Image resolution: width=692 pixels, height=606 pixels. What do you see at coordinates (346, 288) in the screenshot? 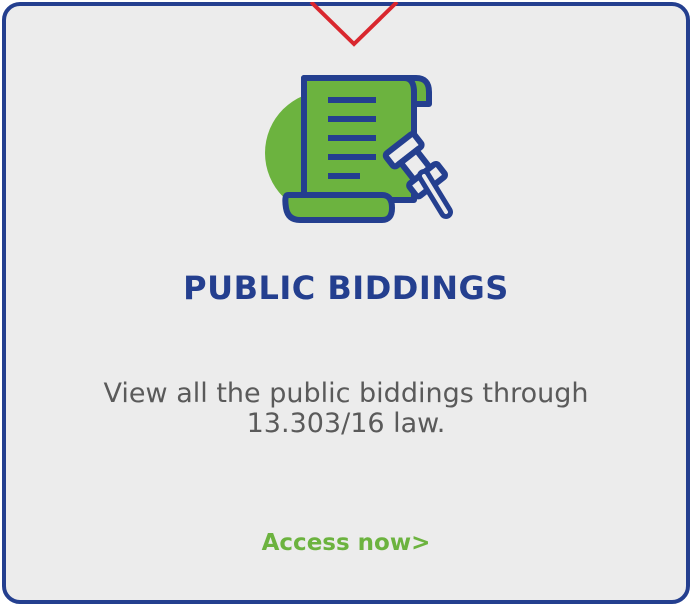
I see `card-title: PUBLIC BIDDINGS` at bounding box center [346, 288].